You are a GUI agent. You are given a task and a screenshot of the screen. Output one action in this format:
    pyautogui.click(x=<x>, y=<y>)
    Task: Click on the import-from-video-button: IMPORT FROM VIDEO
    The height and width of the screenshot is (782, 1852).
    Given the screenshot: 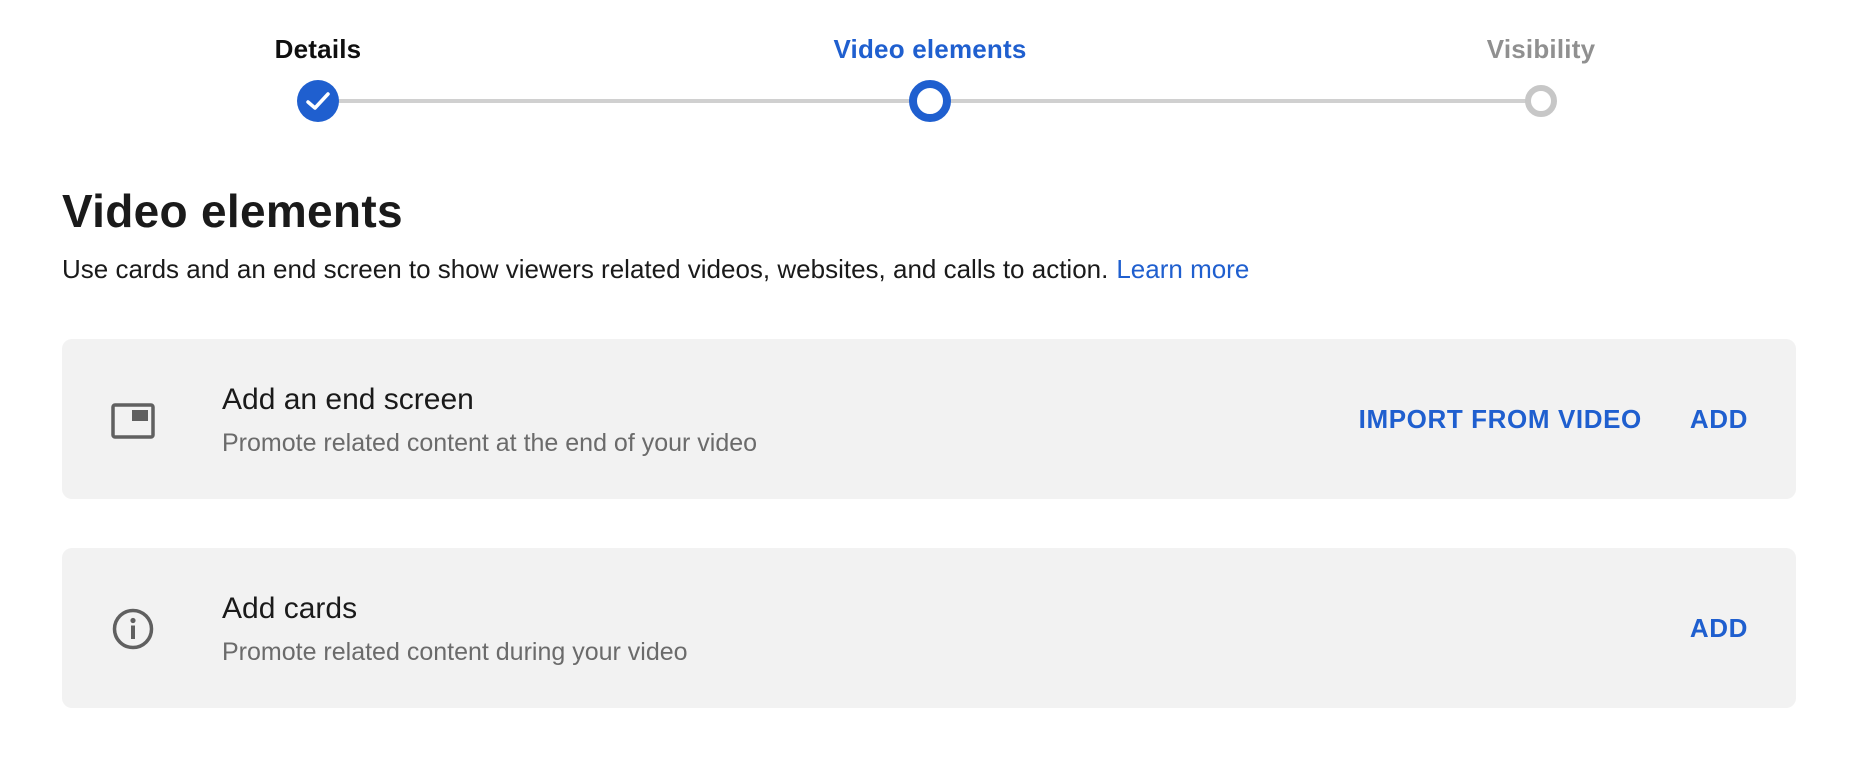 What is the action you would take?
    pyautogui.click(x=1500, y=419)
    